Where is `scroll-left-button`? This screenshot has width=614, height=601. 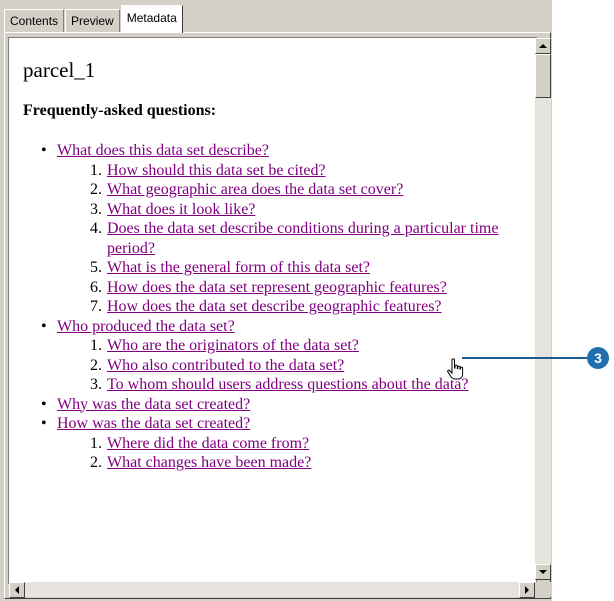 scroll-left-button is located at coordinates (17, 590).